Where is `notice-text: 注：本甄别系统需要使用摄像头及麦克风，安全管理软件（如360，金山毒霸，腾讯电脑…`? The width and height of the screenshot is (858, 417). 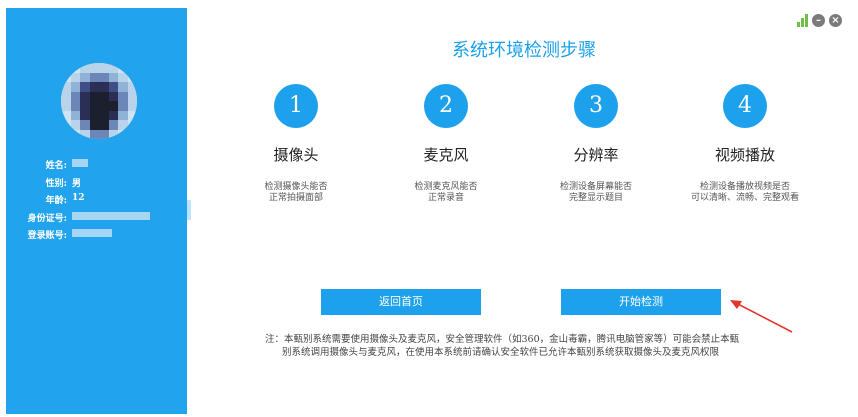 notice-text: 注：本甄别系统需要使用摄像头及麦克风，安全管理软件（如360，金山毒霸，腾讯电脑… is located at coordinates (525, 346).